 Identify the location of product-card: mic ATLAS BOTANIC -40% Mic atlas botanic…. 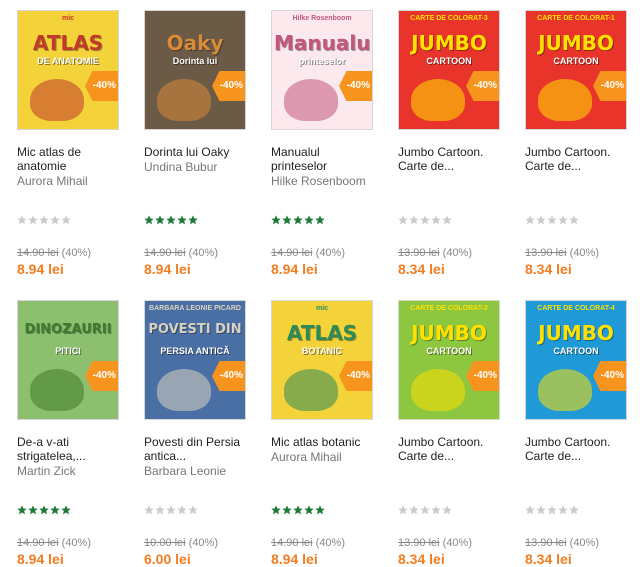
(328, 433).